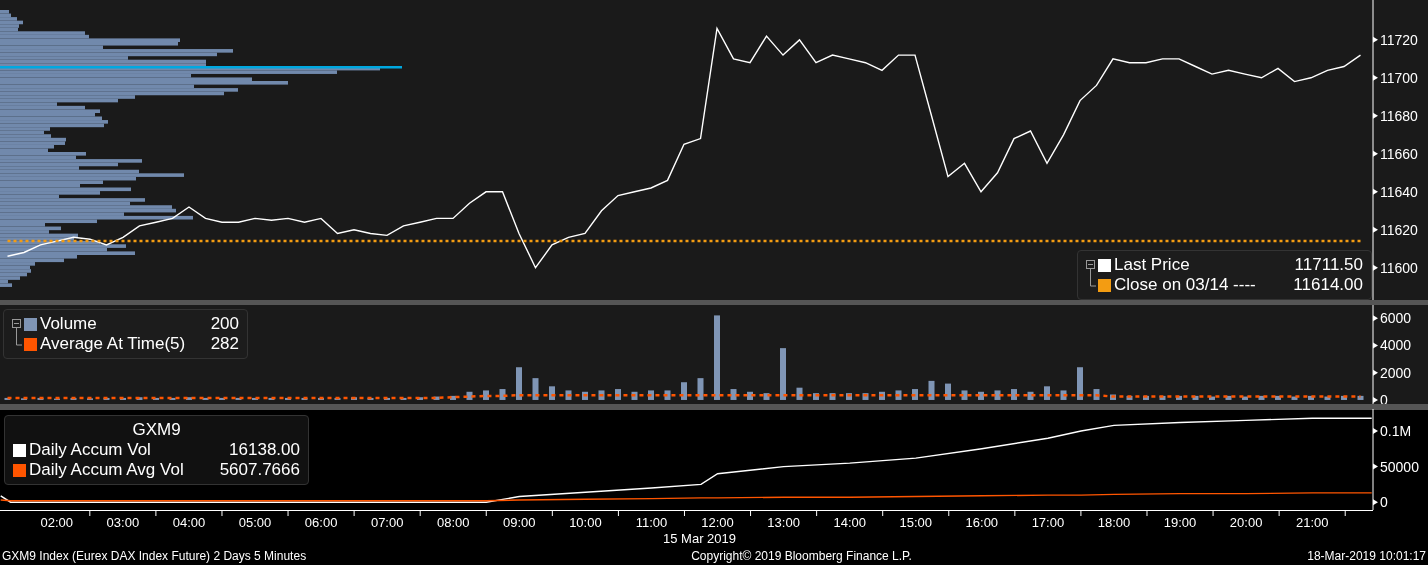  I want to click on axis-tick-label: 4000, so click(1396, 345).